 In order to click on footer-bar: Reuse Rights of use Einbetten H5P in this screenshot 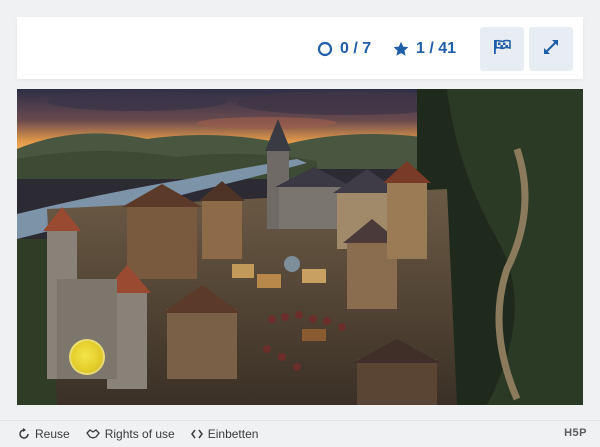, I will do `click(300, 433)`.